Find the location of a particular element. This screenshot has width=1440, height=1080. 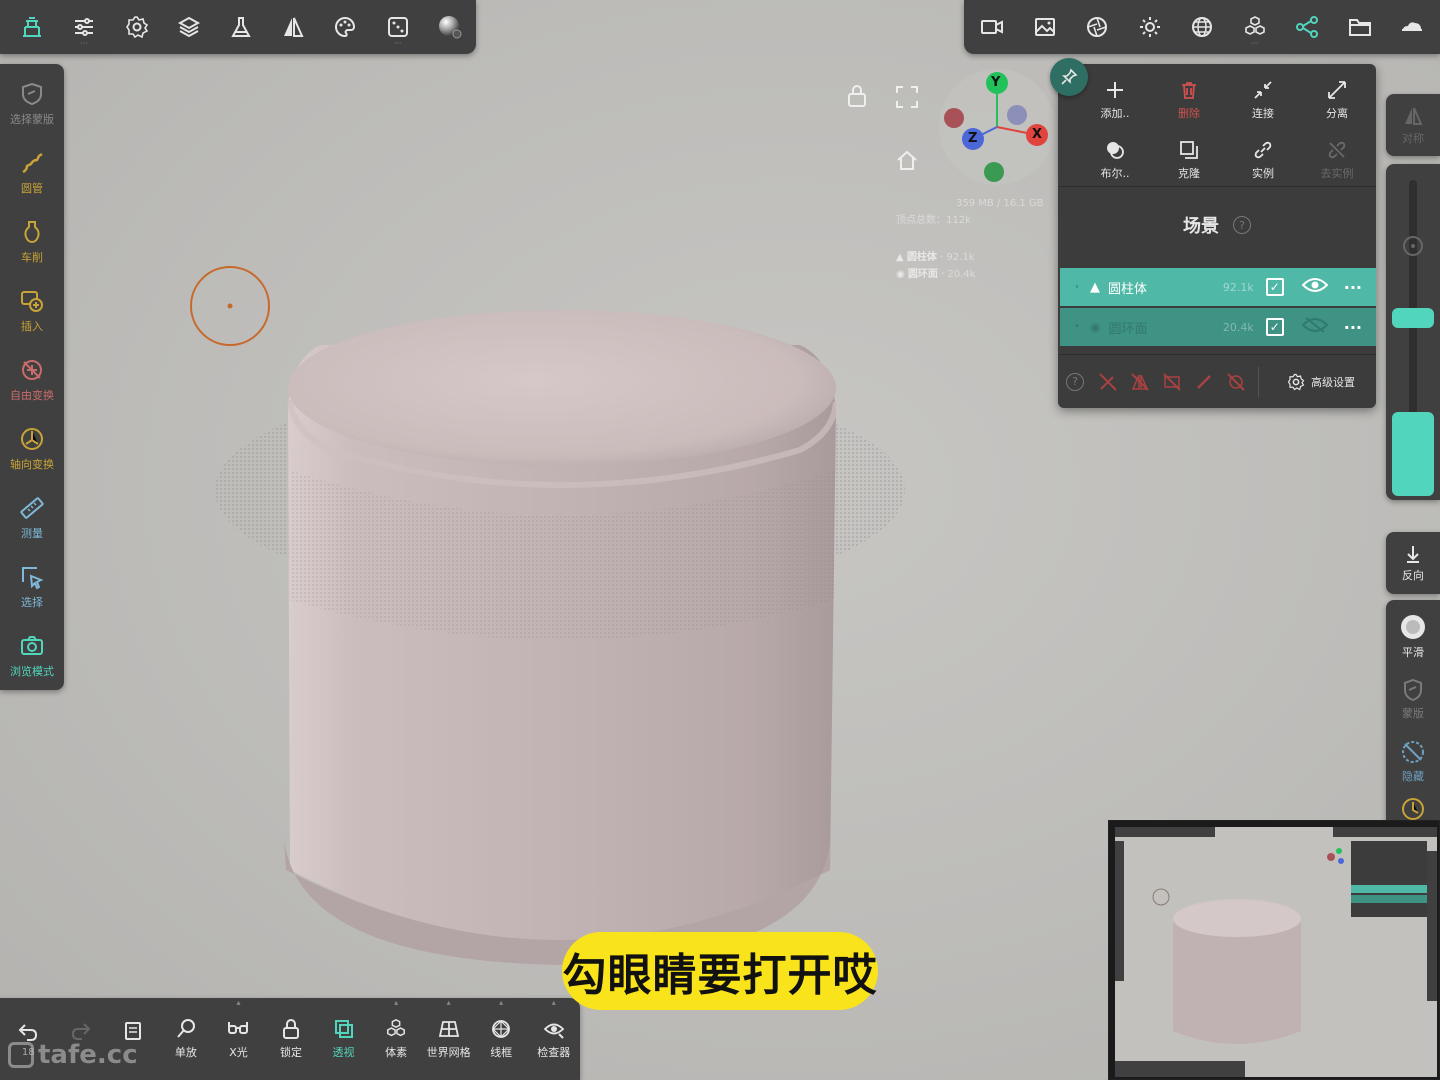

left-tool-sidebar: 选择蒙版 圆管 车削 插入 自由变换 轴向变换 测量 选择 浏览模式 is located at coordinates (32, 377).